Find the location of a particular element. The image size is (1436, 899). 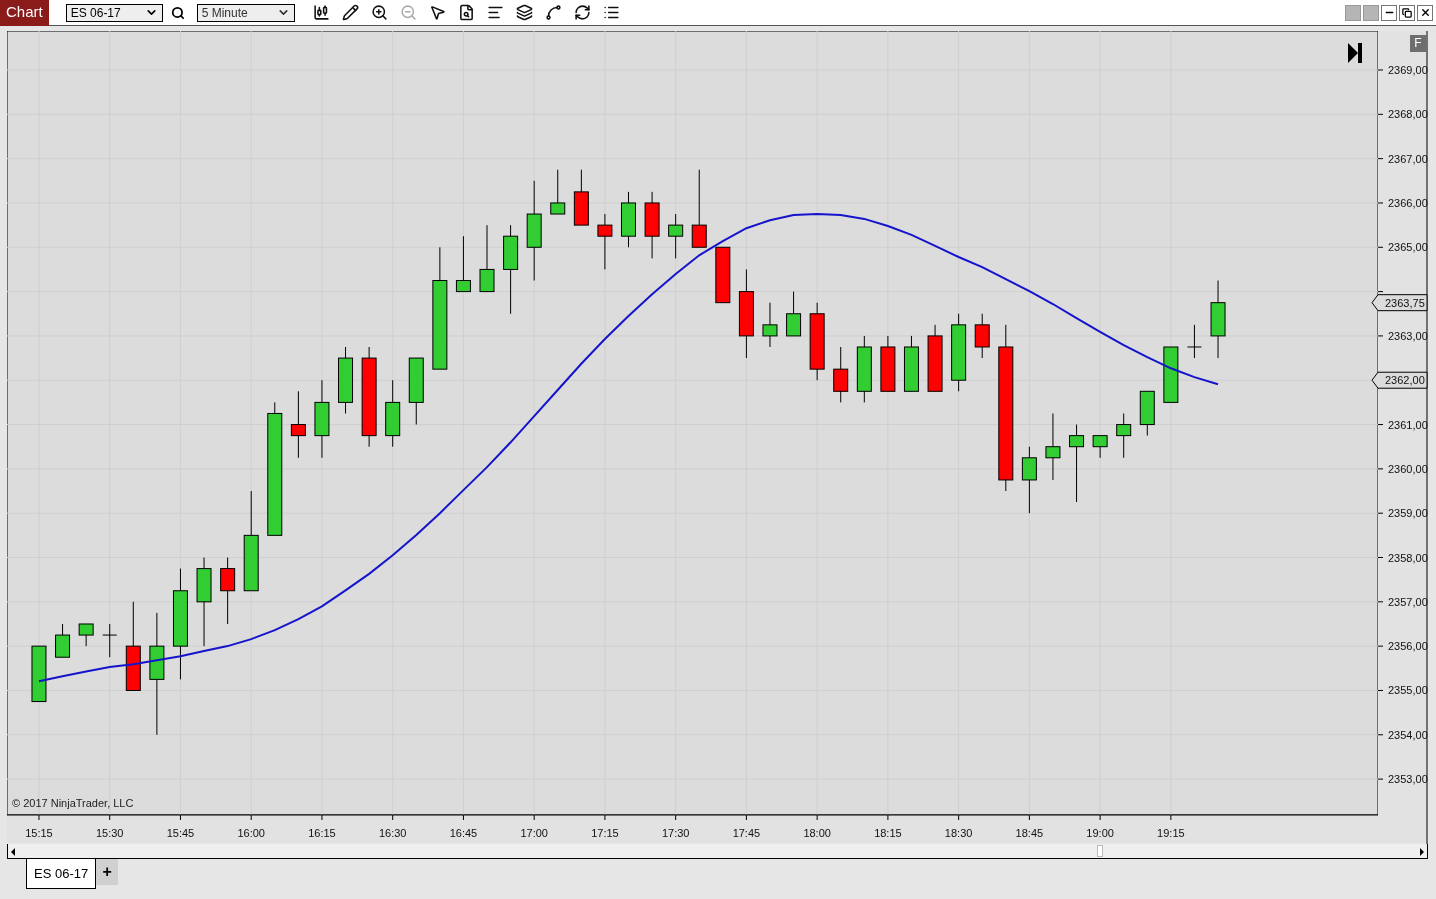

time-label: 19:15 is located at coordinates (1171, 833).